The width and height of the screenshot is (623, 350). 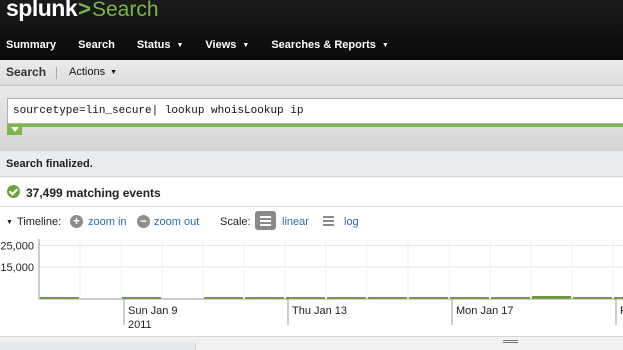 I want to click on collapse-triangle-icon: ▼, so click(x=9, y=222).